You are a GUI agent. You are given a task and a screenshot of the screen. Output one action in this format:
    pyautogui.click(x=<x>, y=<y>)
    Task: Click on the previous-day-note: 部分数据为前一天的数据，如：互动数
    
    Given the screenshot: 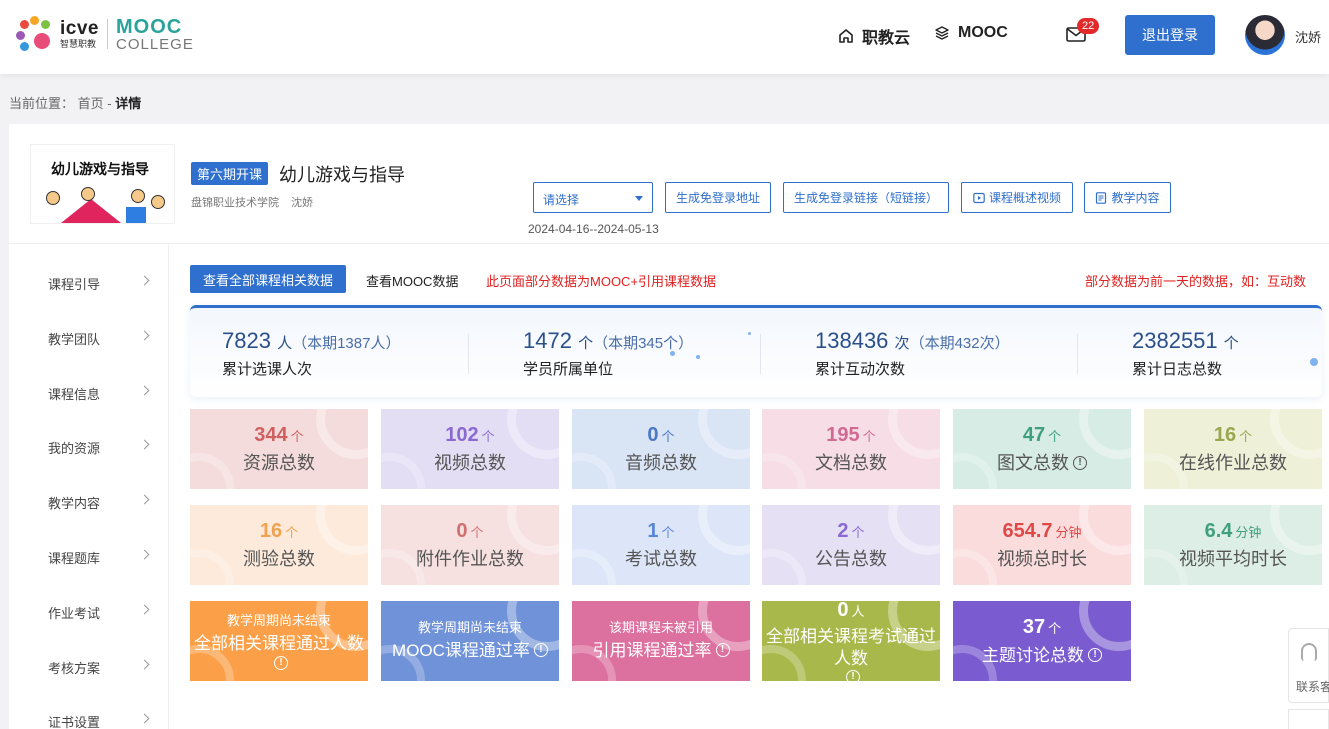 What is the action you would take?
    pyautogui.click(x=1196, y=281)
    